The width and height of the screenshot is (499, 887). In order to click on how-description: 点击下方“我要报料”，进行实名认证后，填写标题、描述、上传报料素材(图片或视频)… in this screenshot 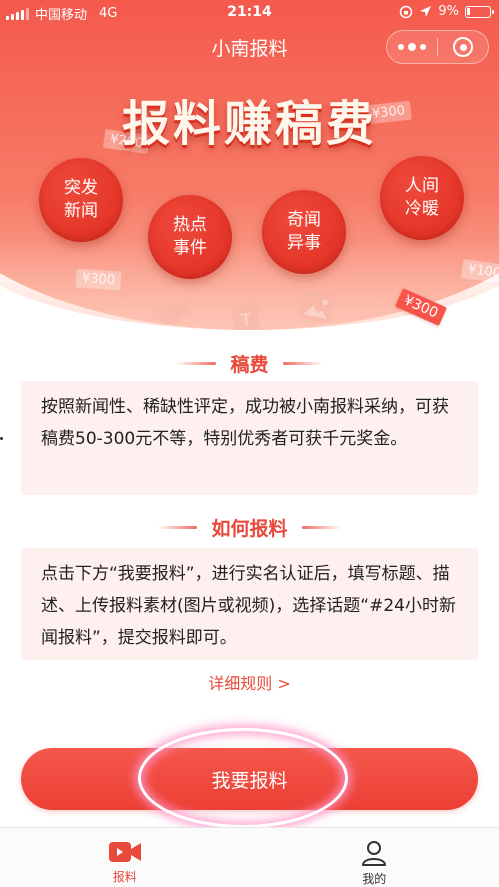, I will do `click(248, 606)`.